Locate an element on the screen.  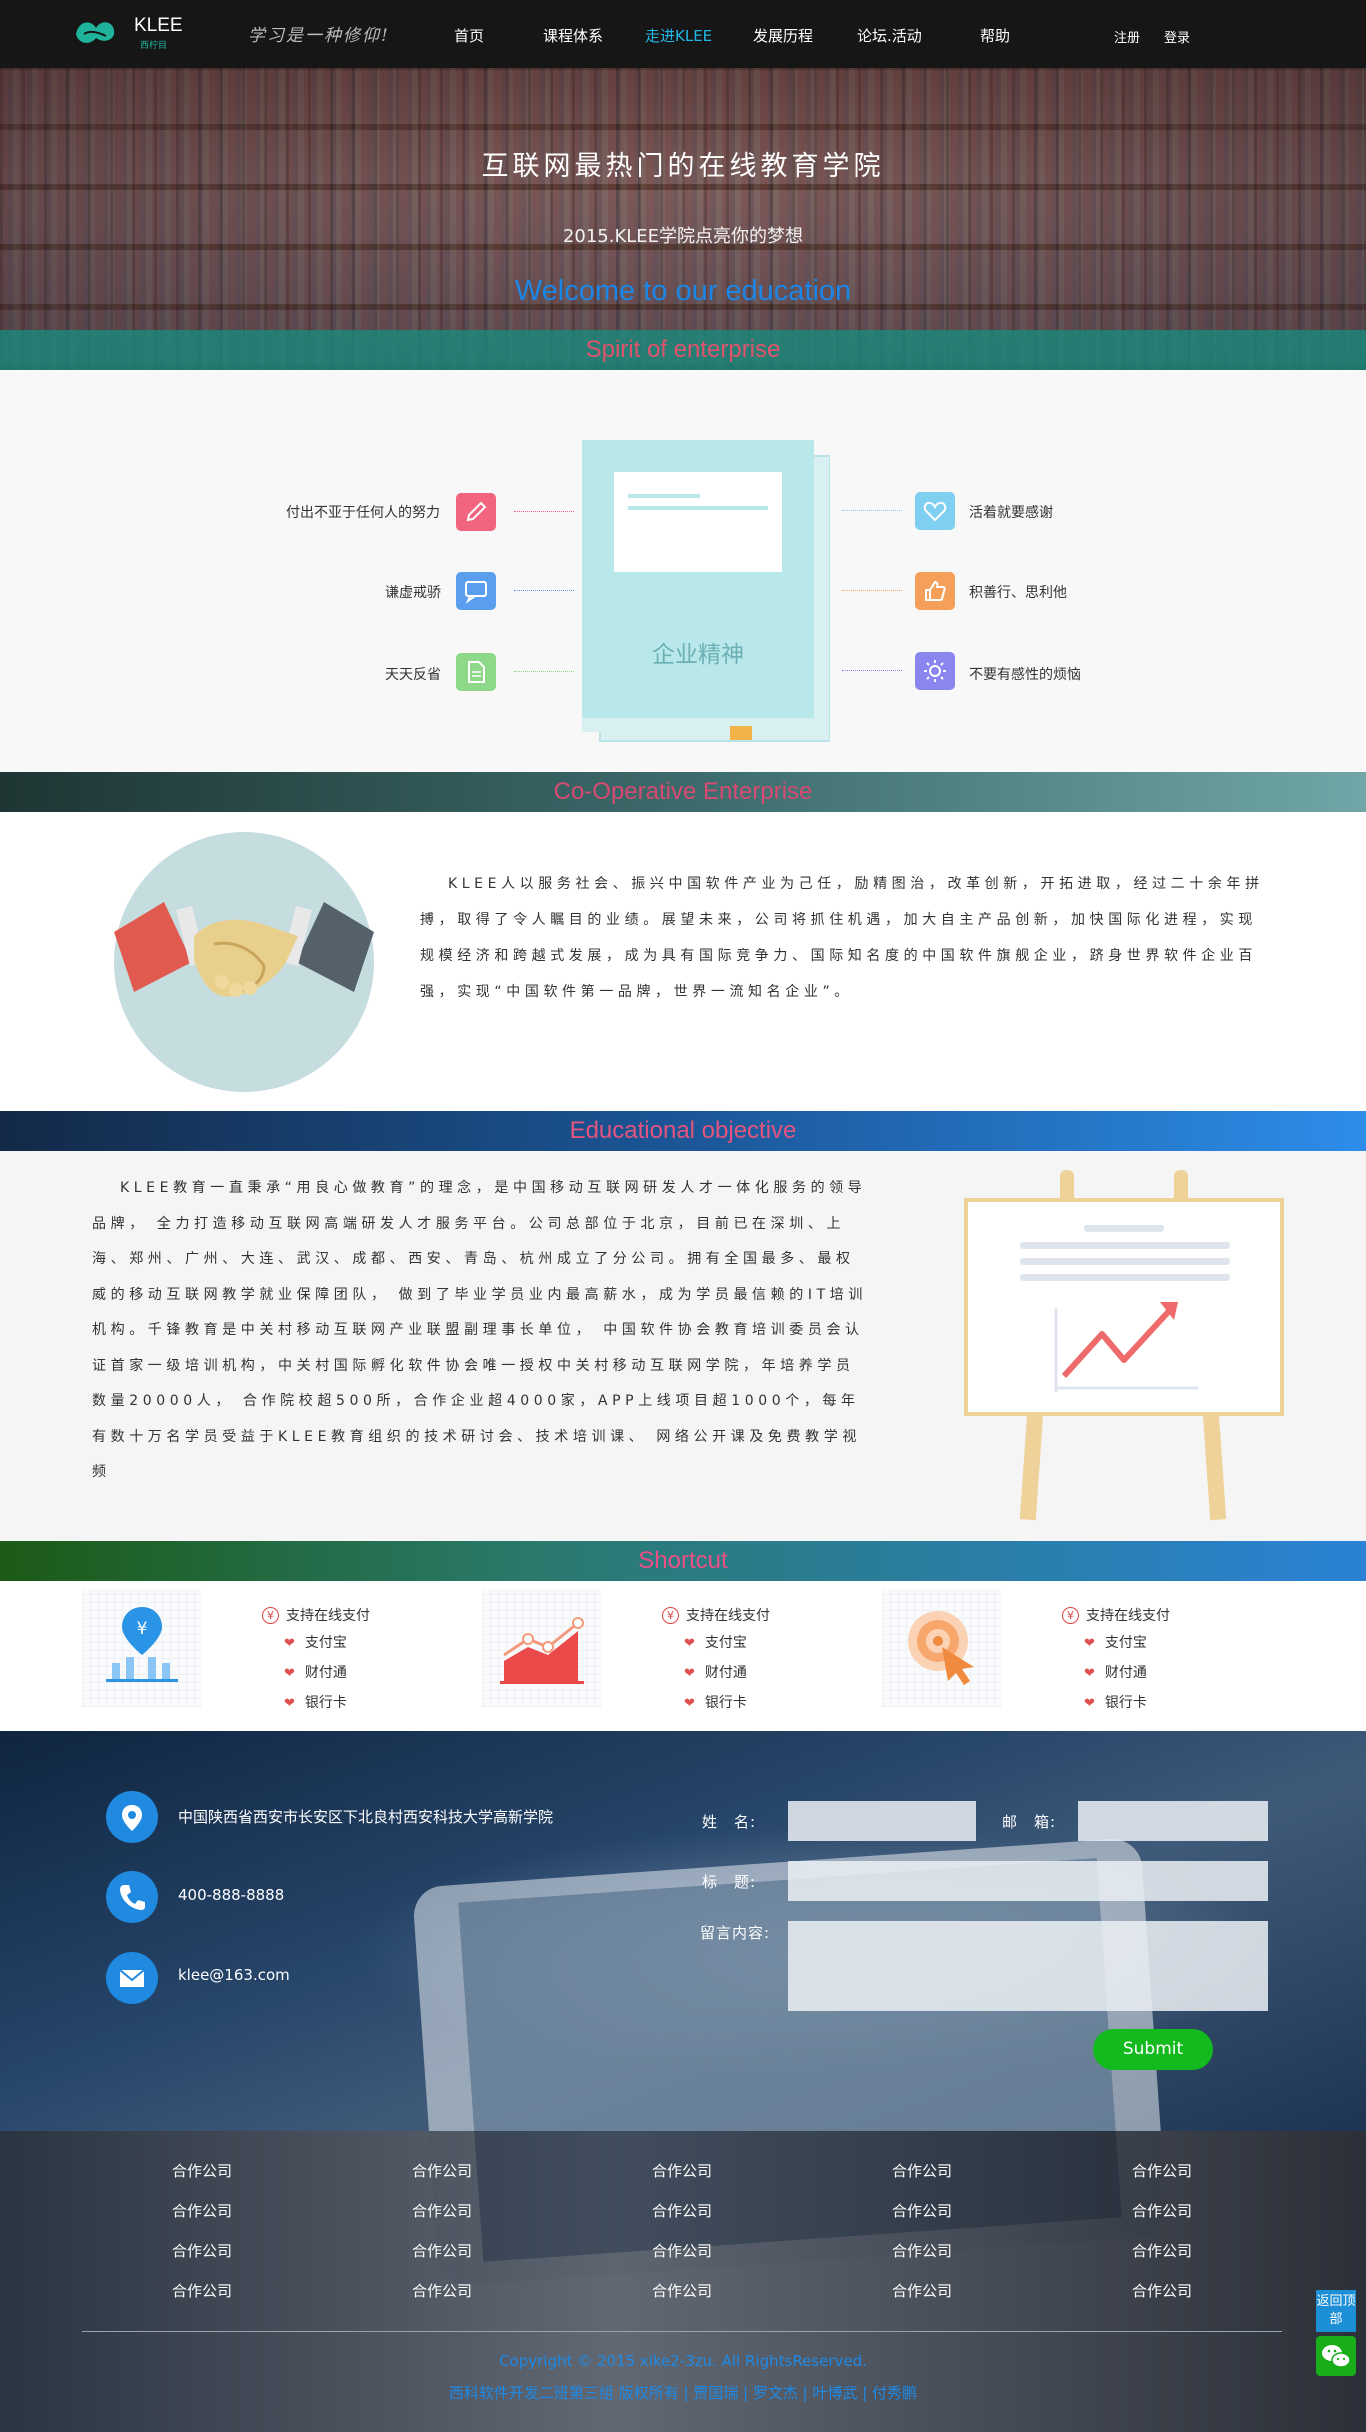
shortcut-section is located at coordinates (683, 1656).